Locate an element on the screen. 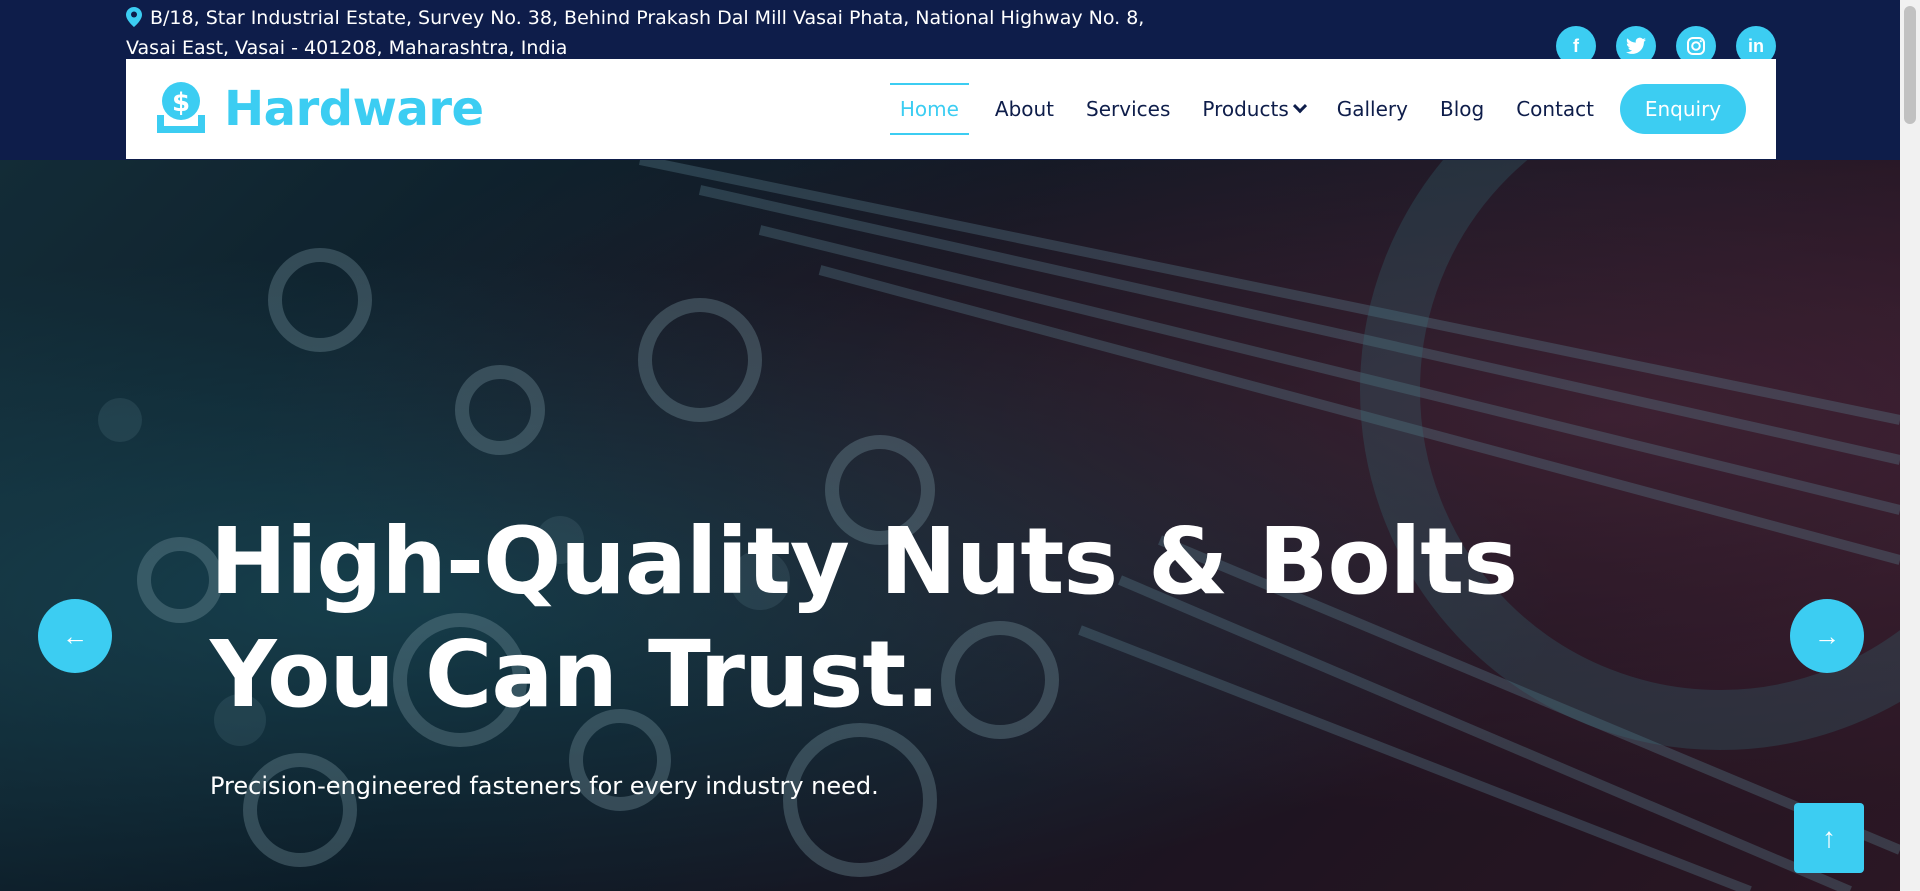 The width and height of the screenshot is (1920, 891). slider-next-button: → is located at coordinates (1827, 636).